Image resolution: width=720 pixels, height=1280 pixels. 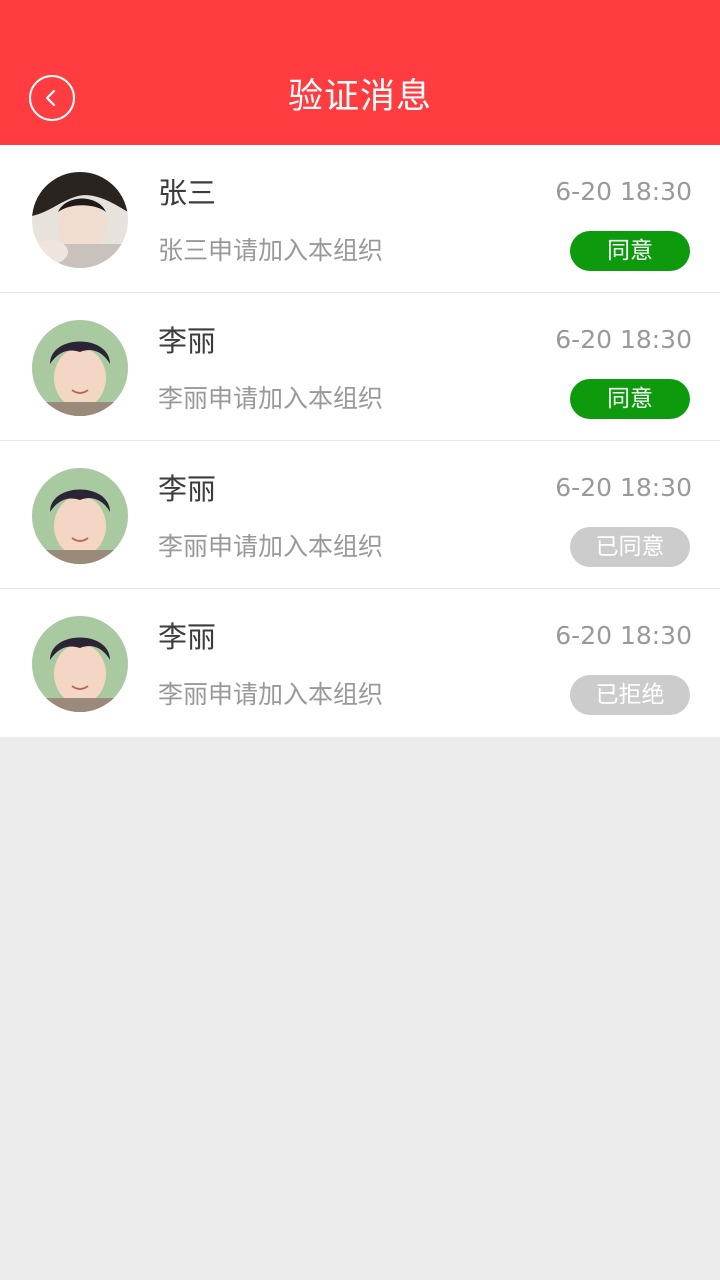 I want to click on sender-name: 张三, so click(x=187, y=193).